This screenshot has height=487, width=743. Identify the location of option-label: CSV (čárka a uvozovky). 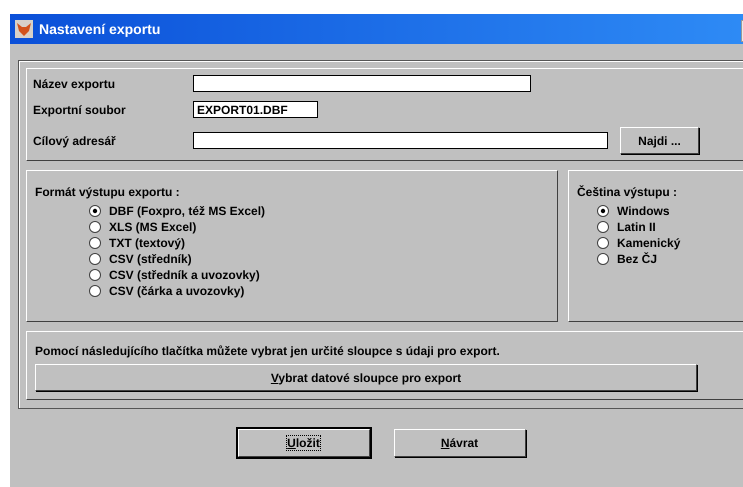
(176, 291).